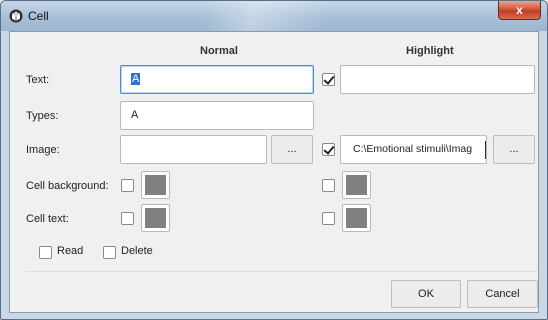 This screenshot has height=320, width=548. Describe the element at coordinates (219, 51) in the screenshot. I see `normal-column-header: Normal` at that location.